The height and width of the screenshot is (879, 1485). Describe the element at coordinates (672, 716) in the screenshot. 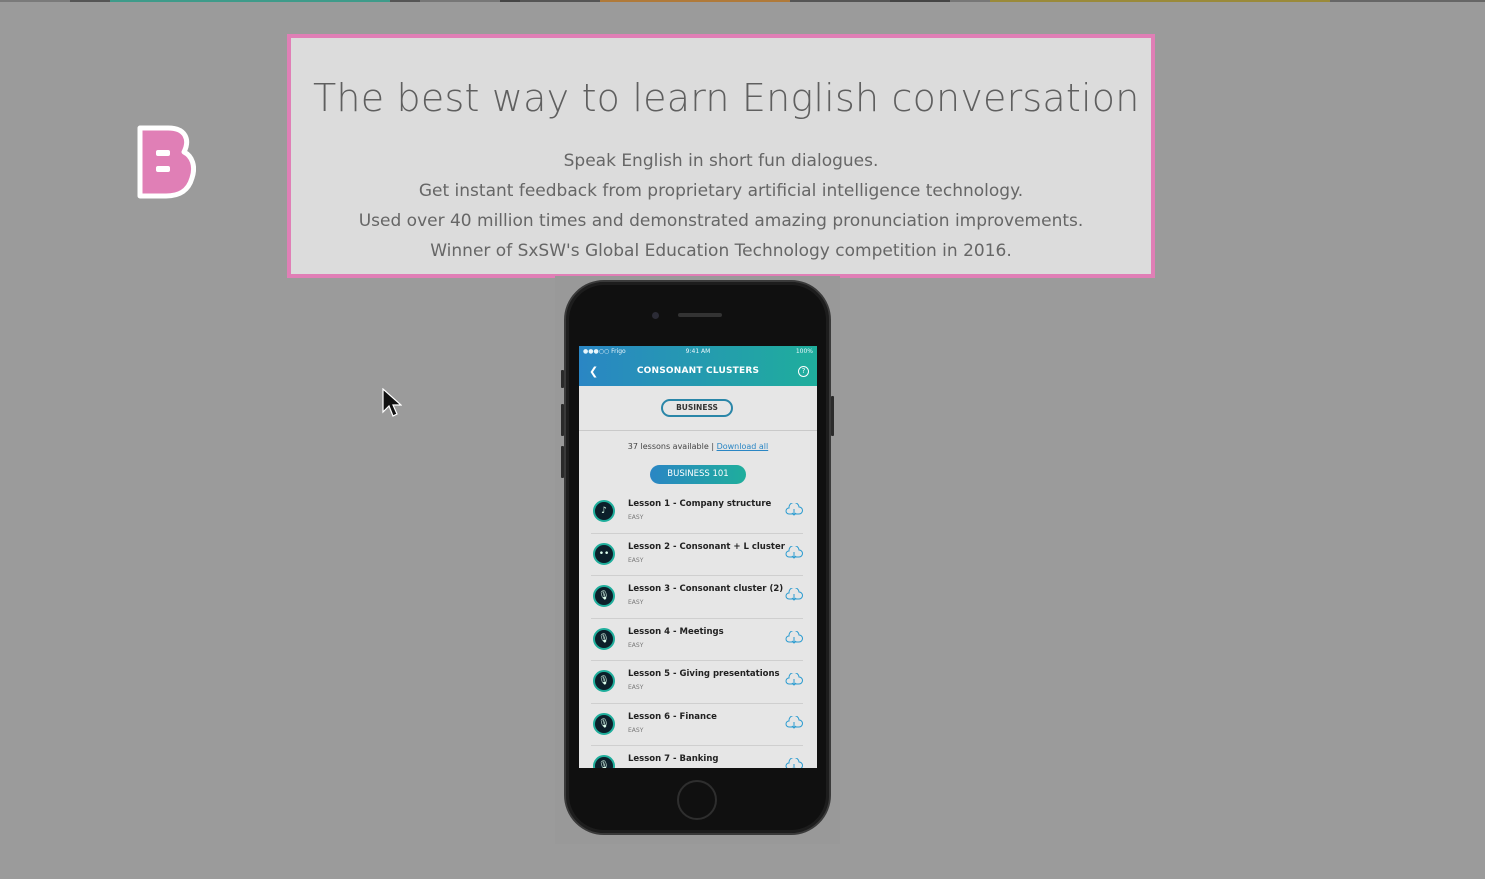

I see `lesson-title: Lesson 6 - Finance` at that location.